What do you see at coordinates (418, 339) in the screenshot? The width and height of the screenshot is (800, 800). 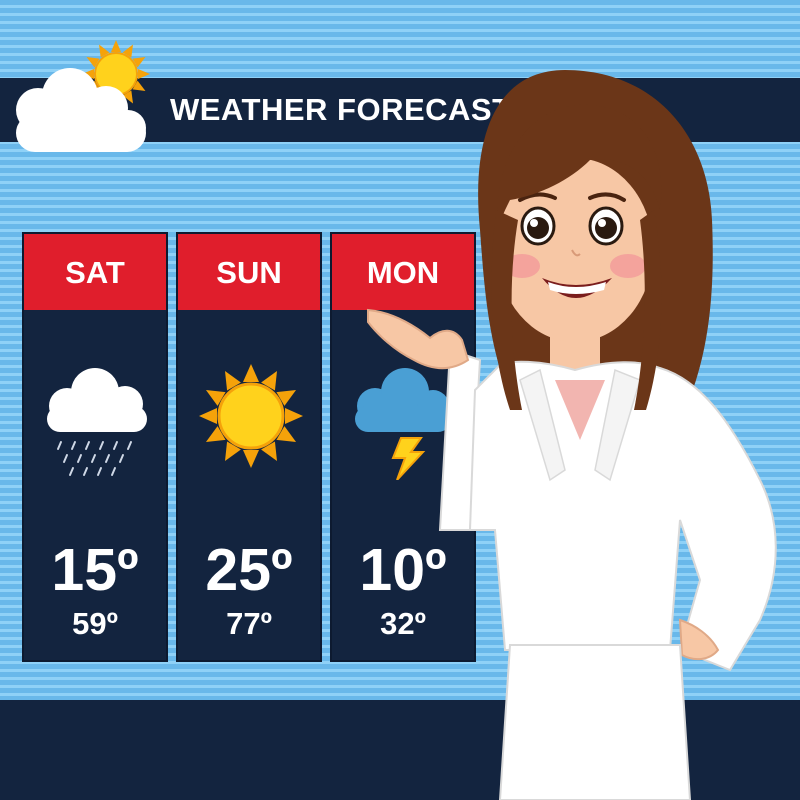 I see `pointing-hand` at bounding box center [418, 339].